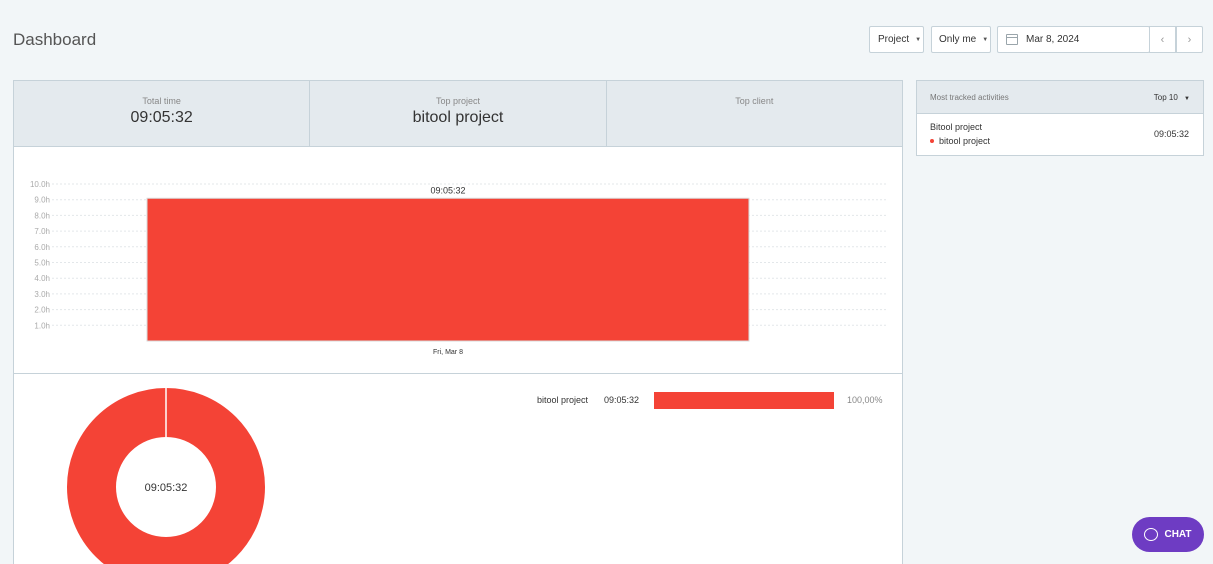  Describe the element at coordinates (447, 190) in the screenshot. I see `bar-value-label: 09:05:32` at that location.